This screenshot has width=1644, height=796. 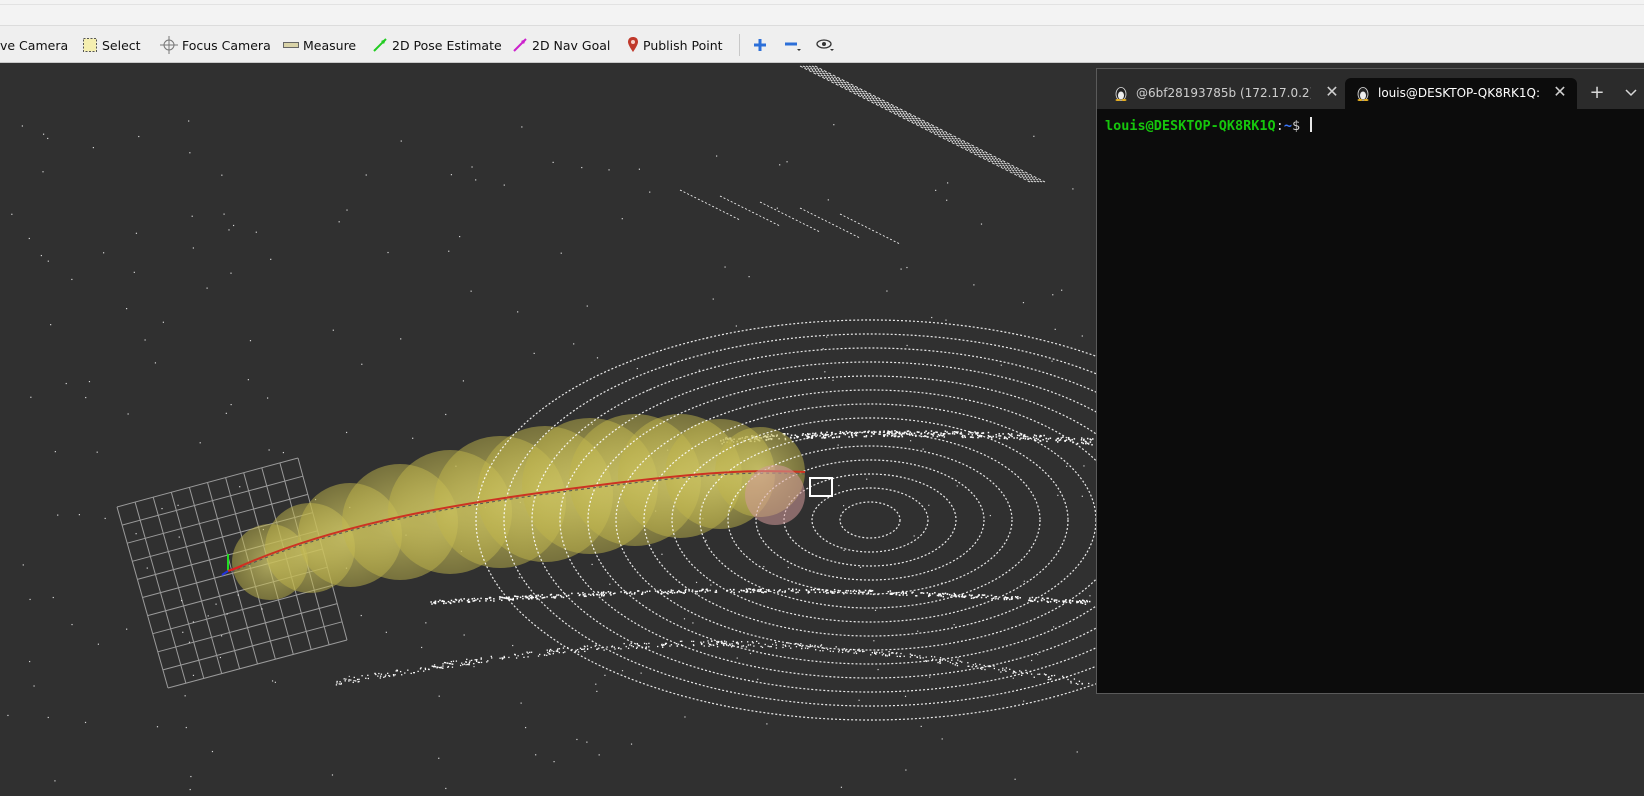 I want to click on terminal-tab-docker: @6bf28193785b (172.17.0.2) - b ✕, so click(x=1229, y=93).